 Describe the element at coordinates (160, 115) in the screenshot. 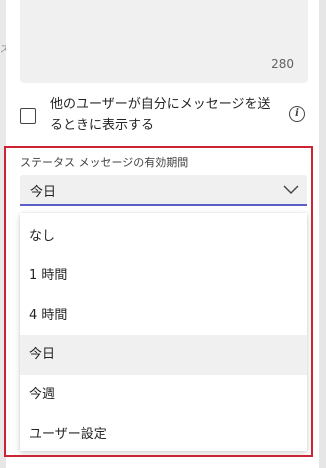

I see `show-when-messaging-label: 他のユーザーが自分にメッセージを送るときに表示する` at that location.